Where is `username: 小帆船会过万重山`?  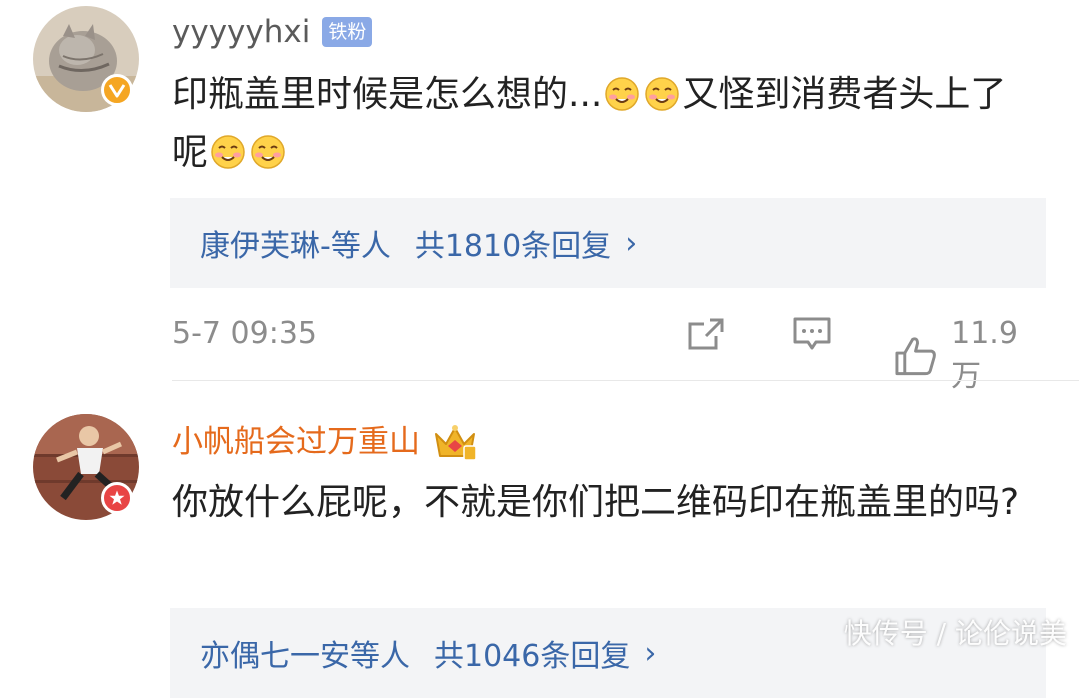 username: 小帆船会过万重山 is located at coordinates (325, 442).